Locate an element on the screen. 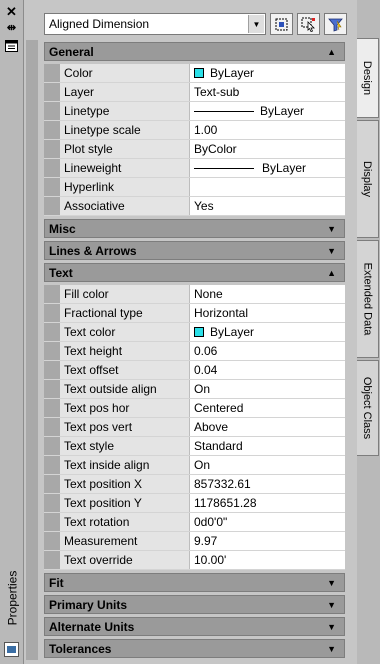 The width and height of the screenshot is (380, 664). property-row: Linetype scale 1.00 is located at coordinates (194, 130).